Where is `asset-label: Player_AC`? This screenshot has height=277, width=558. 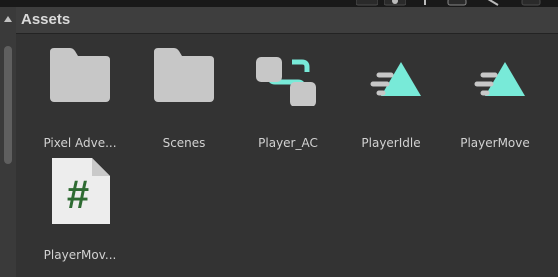
asset-label: Player_AC is located at coordinates (288, 143).